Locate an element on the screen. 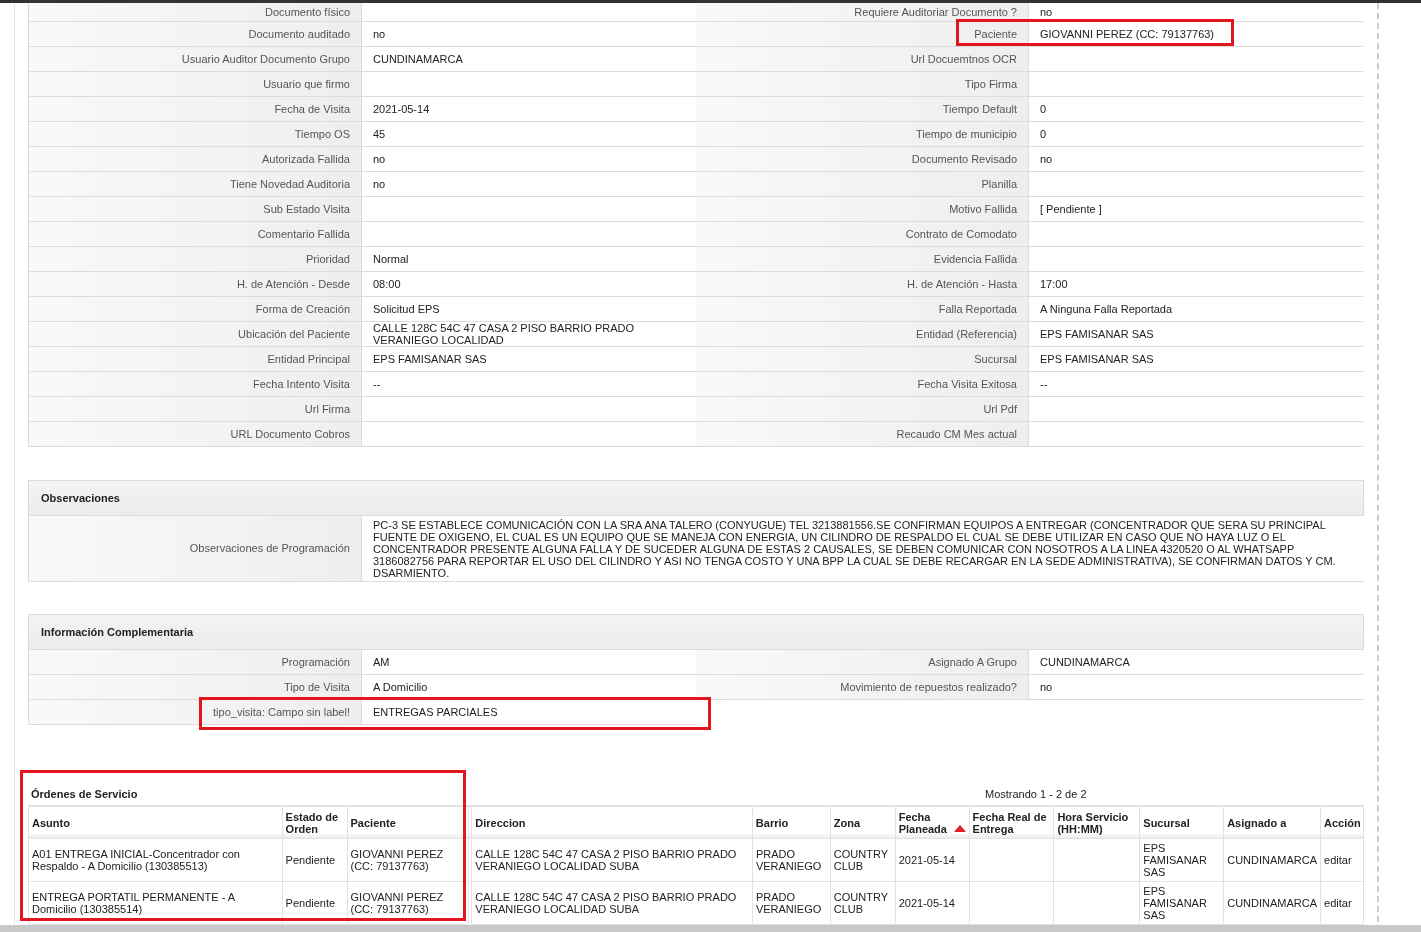  field-label: Usuario Auditor Documento Grupo is located at coordinates (195, 59).